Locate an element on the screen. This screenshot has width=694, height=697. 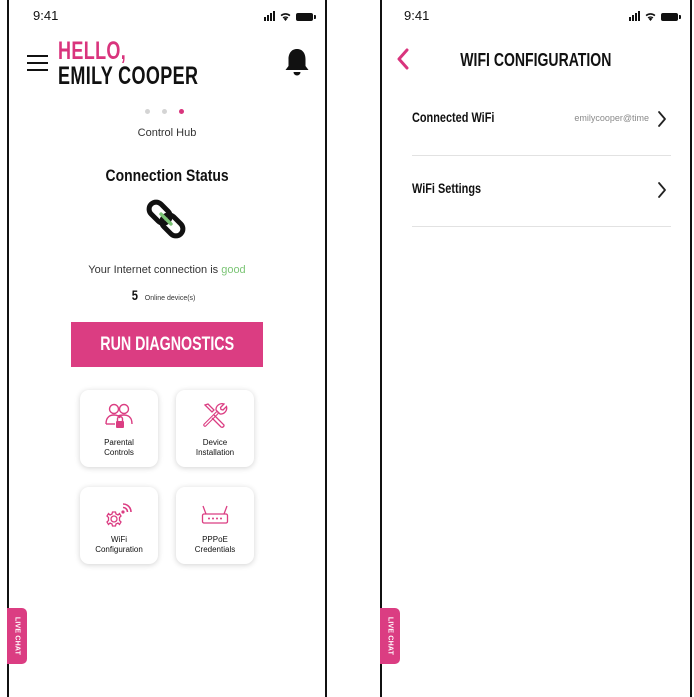
tile-parental-controls: Parental Controls is located at coordinates (119, 428).